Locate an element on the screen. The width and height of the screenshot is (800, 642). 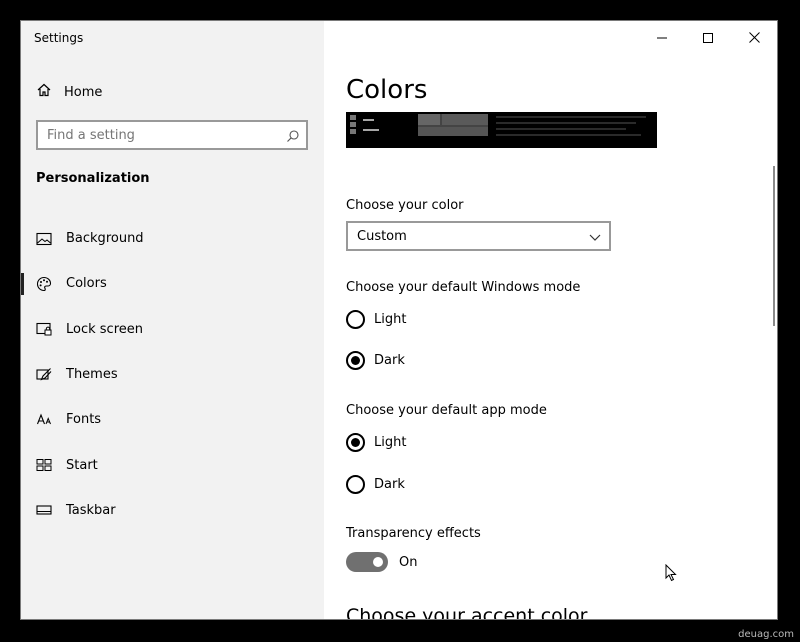
maximize-button is located at coordinates (708, 37).